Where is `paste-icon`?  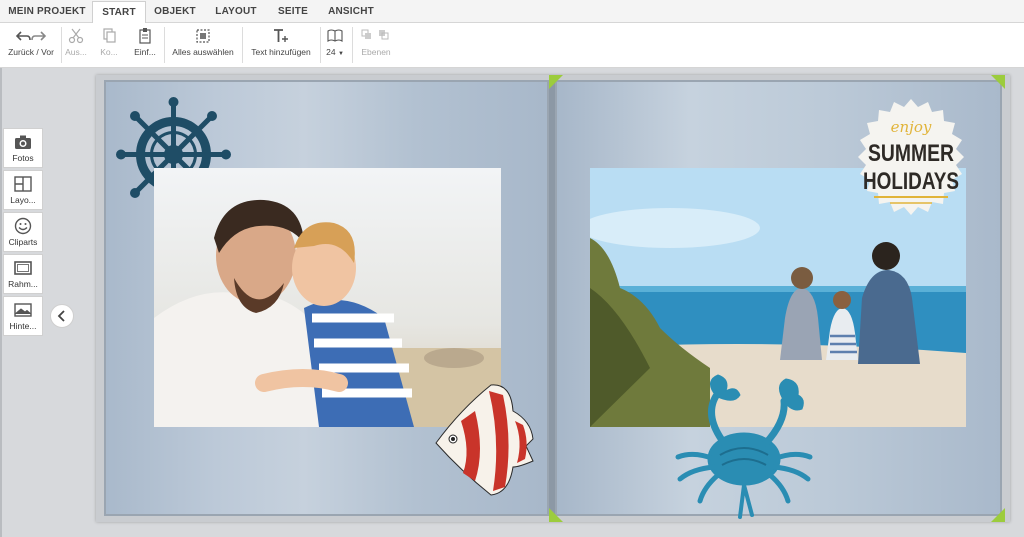 paste-icon is located at coordinates (145, 36).